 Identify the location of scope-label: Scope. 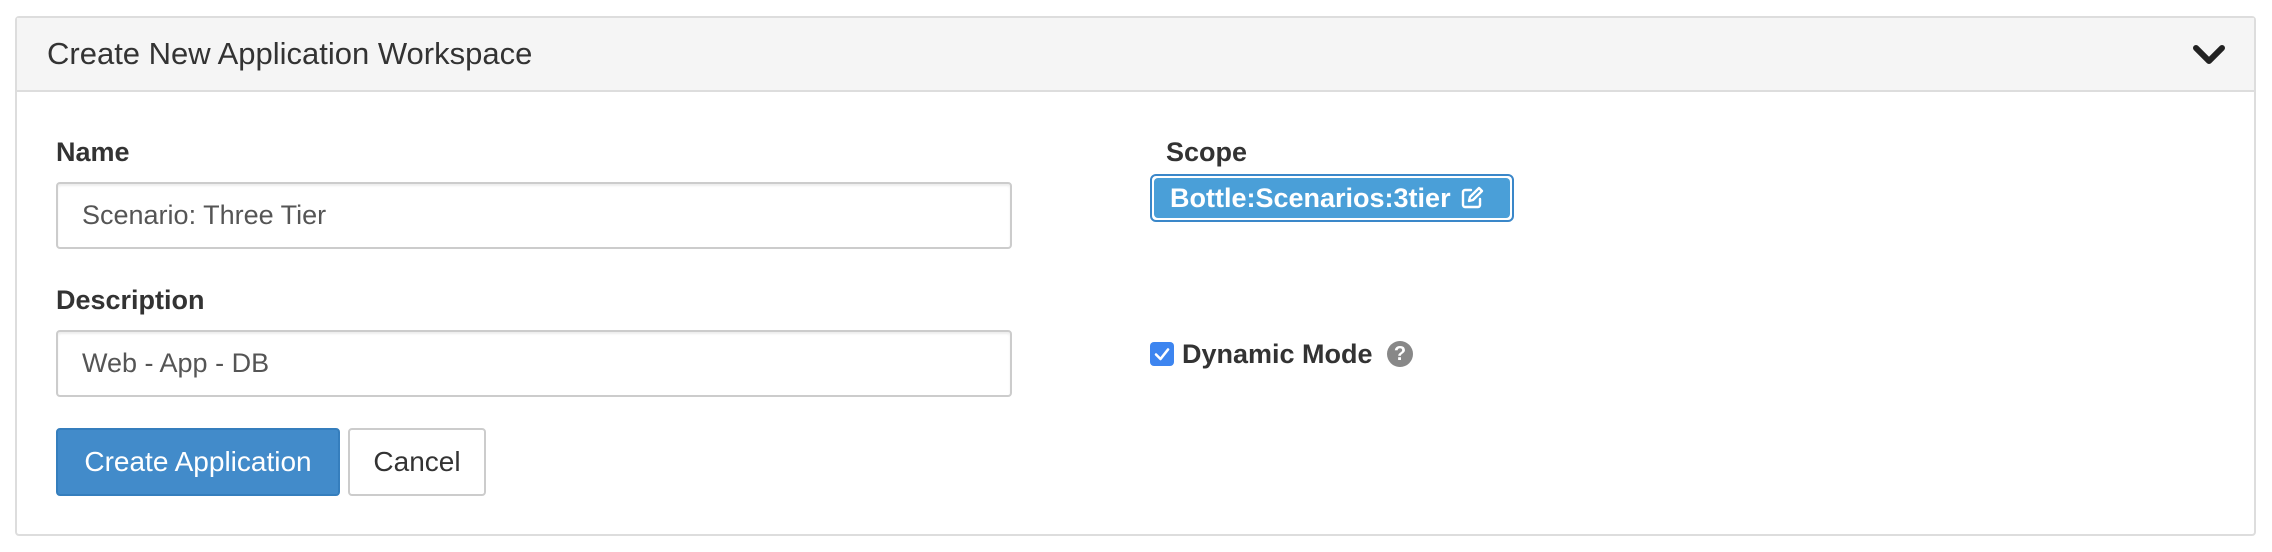
(1207, 152).